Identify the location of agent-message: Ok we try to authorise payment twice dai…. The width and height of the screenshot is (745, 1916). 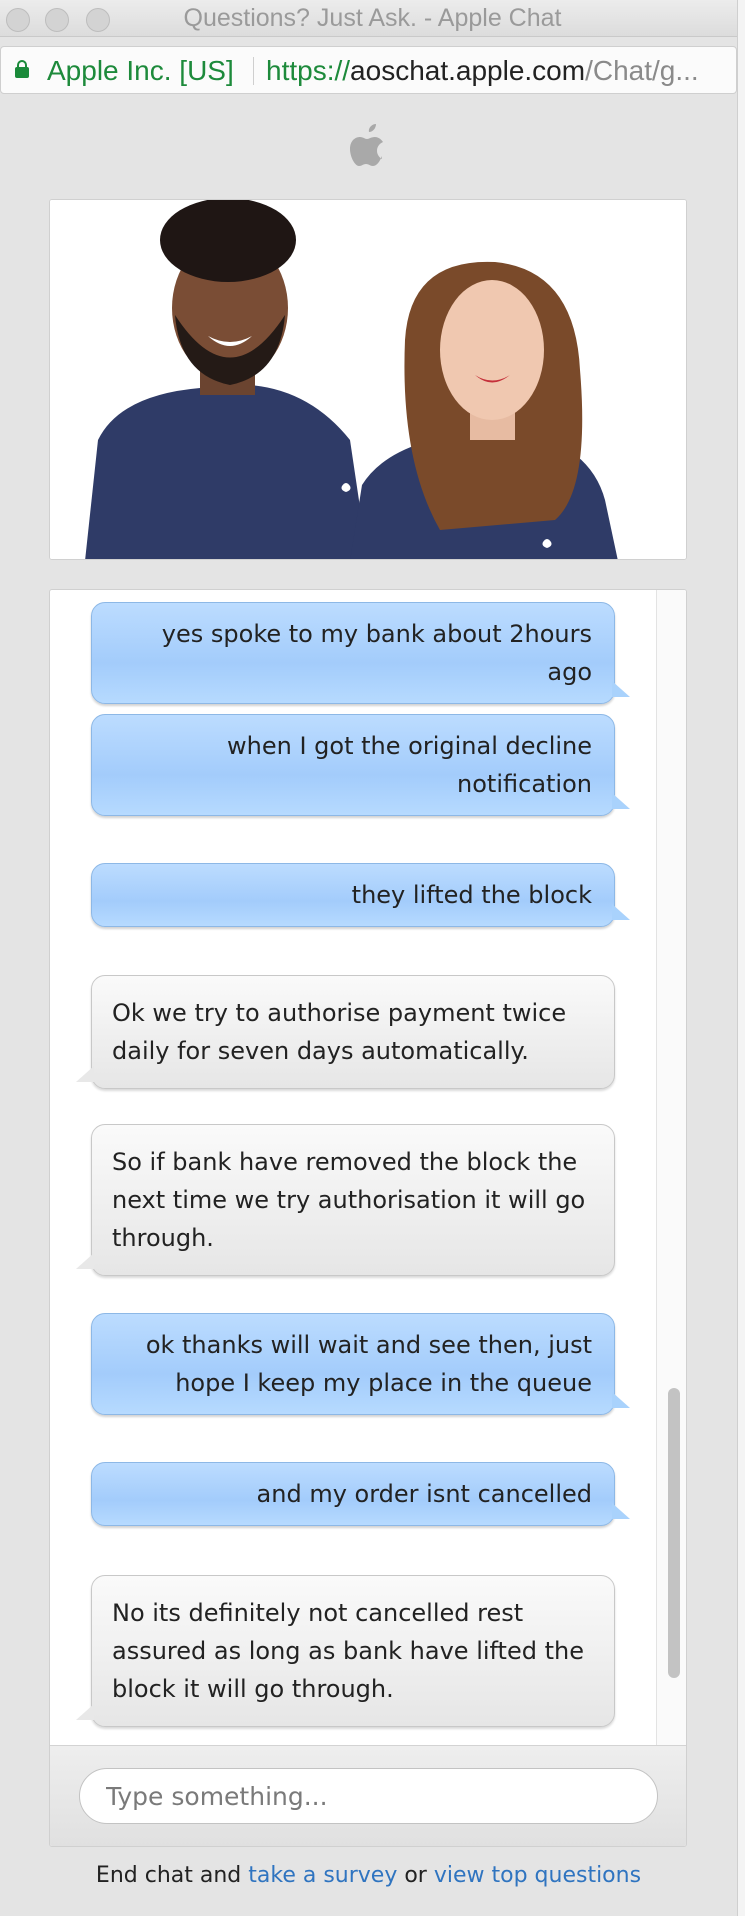
(345, 1032).